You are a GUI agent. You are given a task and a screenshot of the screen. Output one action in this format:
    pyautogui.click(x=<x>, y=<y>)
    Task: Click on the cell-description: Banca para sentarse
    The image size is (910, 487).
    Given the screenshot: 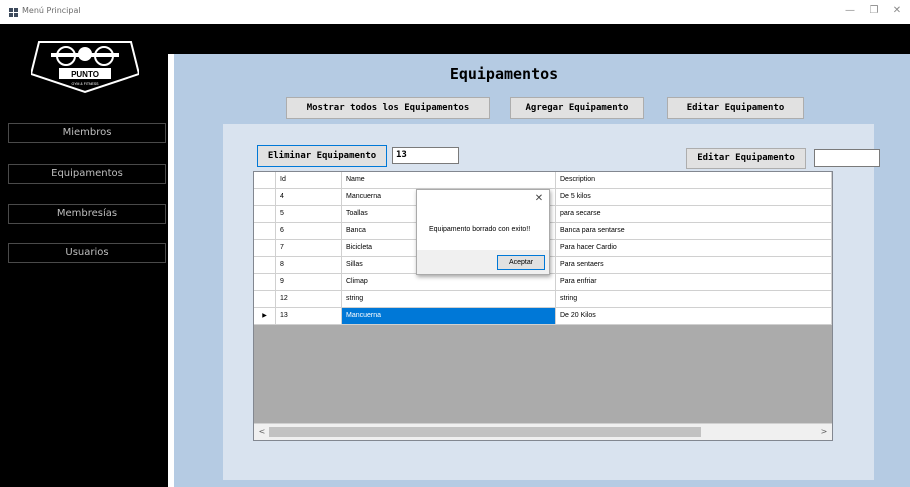 What is the action you would take?
    pyautogui.click(x=694, y=231)
    